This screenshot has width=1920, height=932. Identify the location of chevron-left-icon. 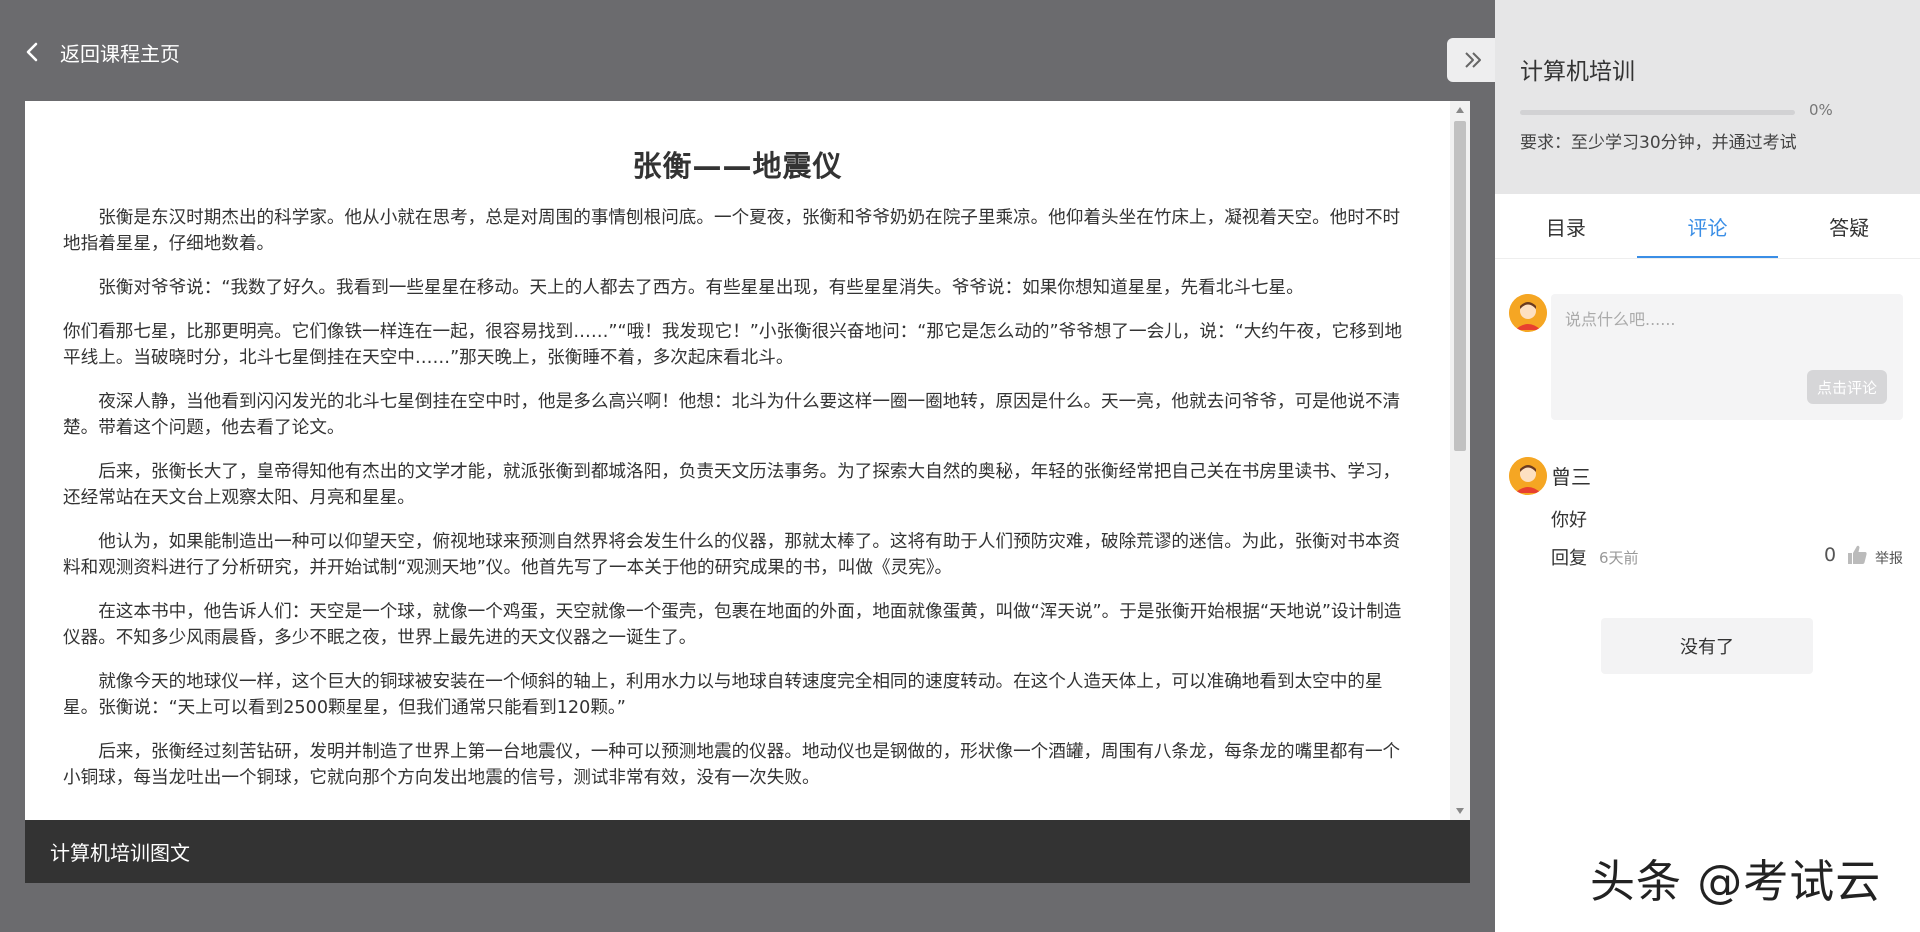
(32, 52).